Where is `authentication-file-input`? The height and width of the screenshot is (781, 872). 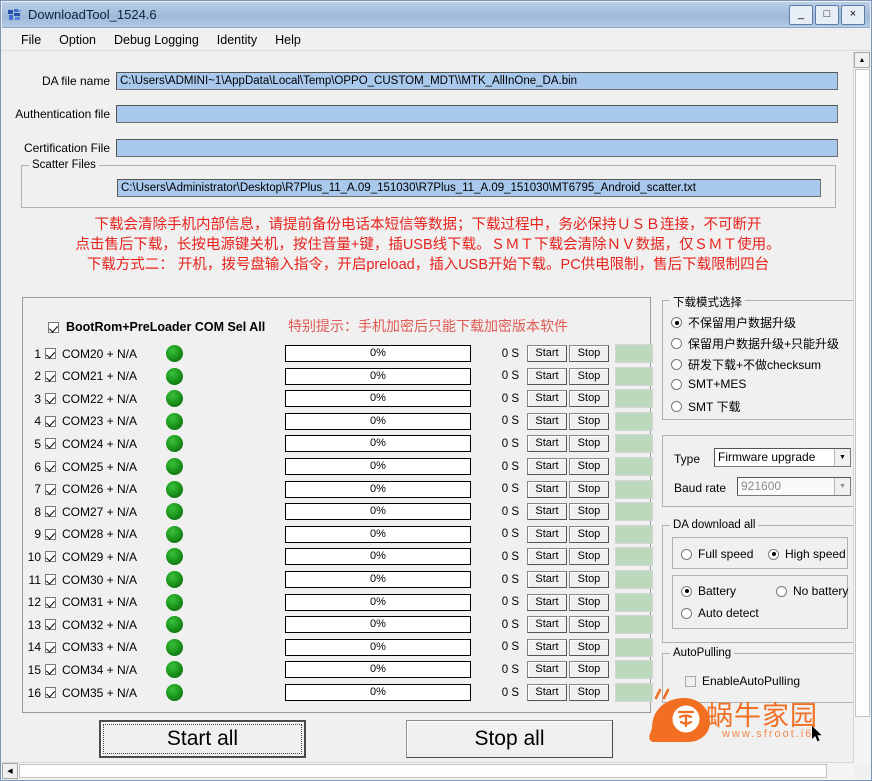 authentication-file-input is located at coordinates (477, 113).